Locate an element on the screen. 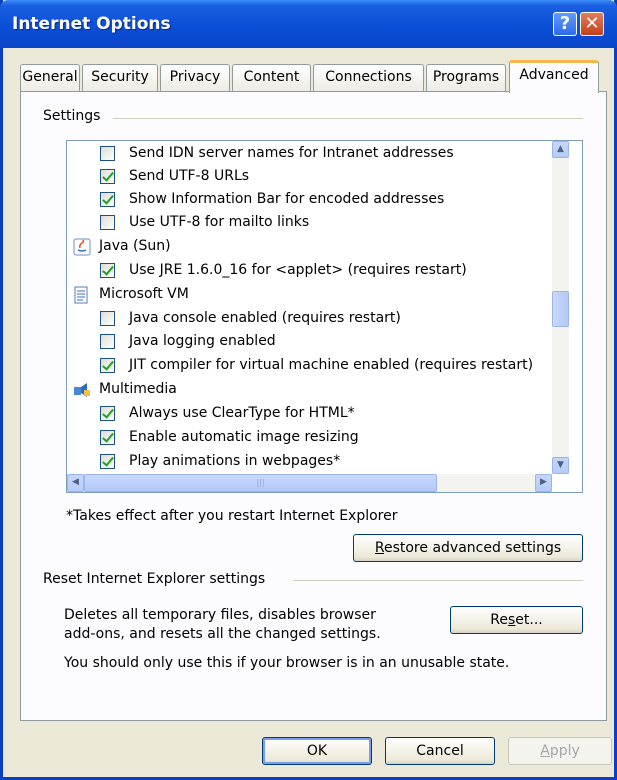  list-item-label: Always use ClearType for HTML* is located at coordinates (242, 413).